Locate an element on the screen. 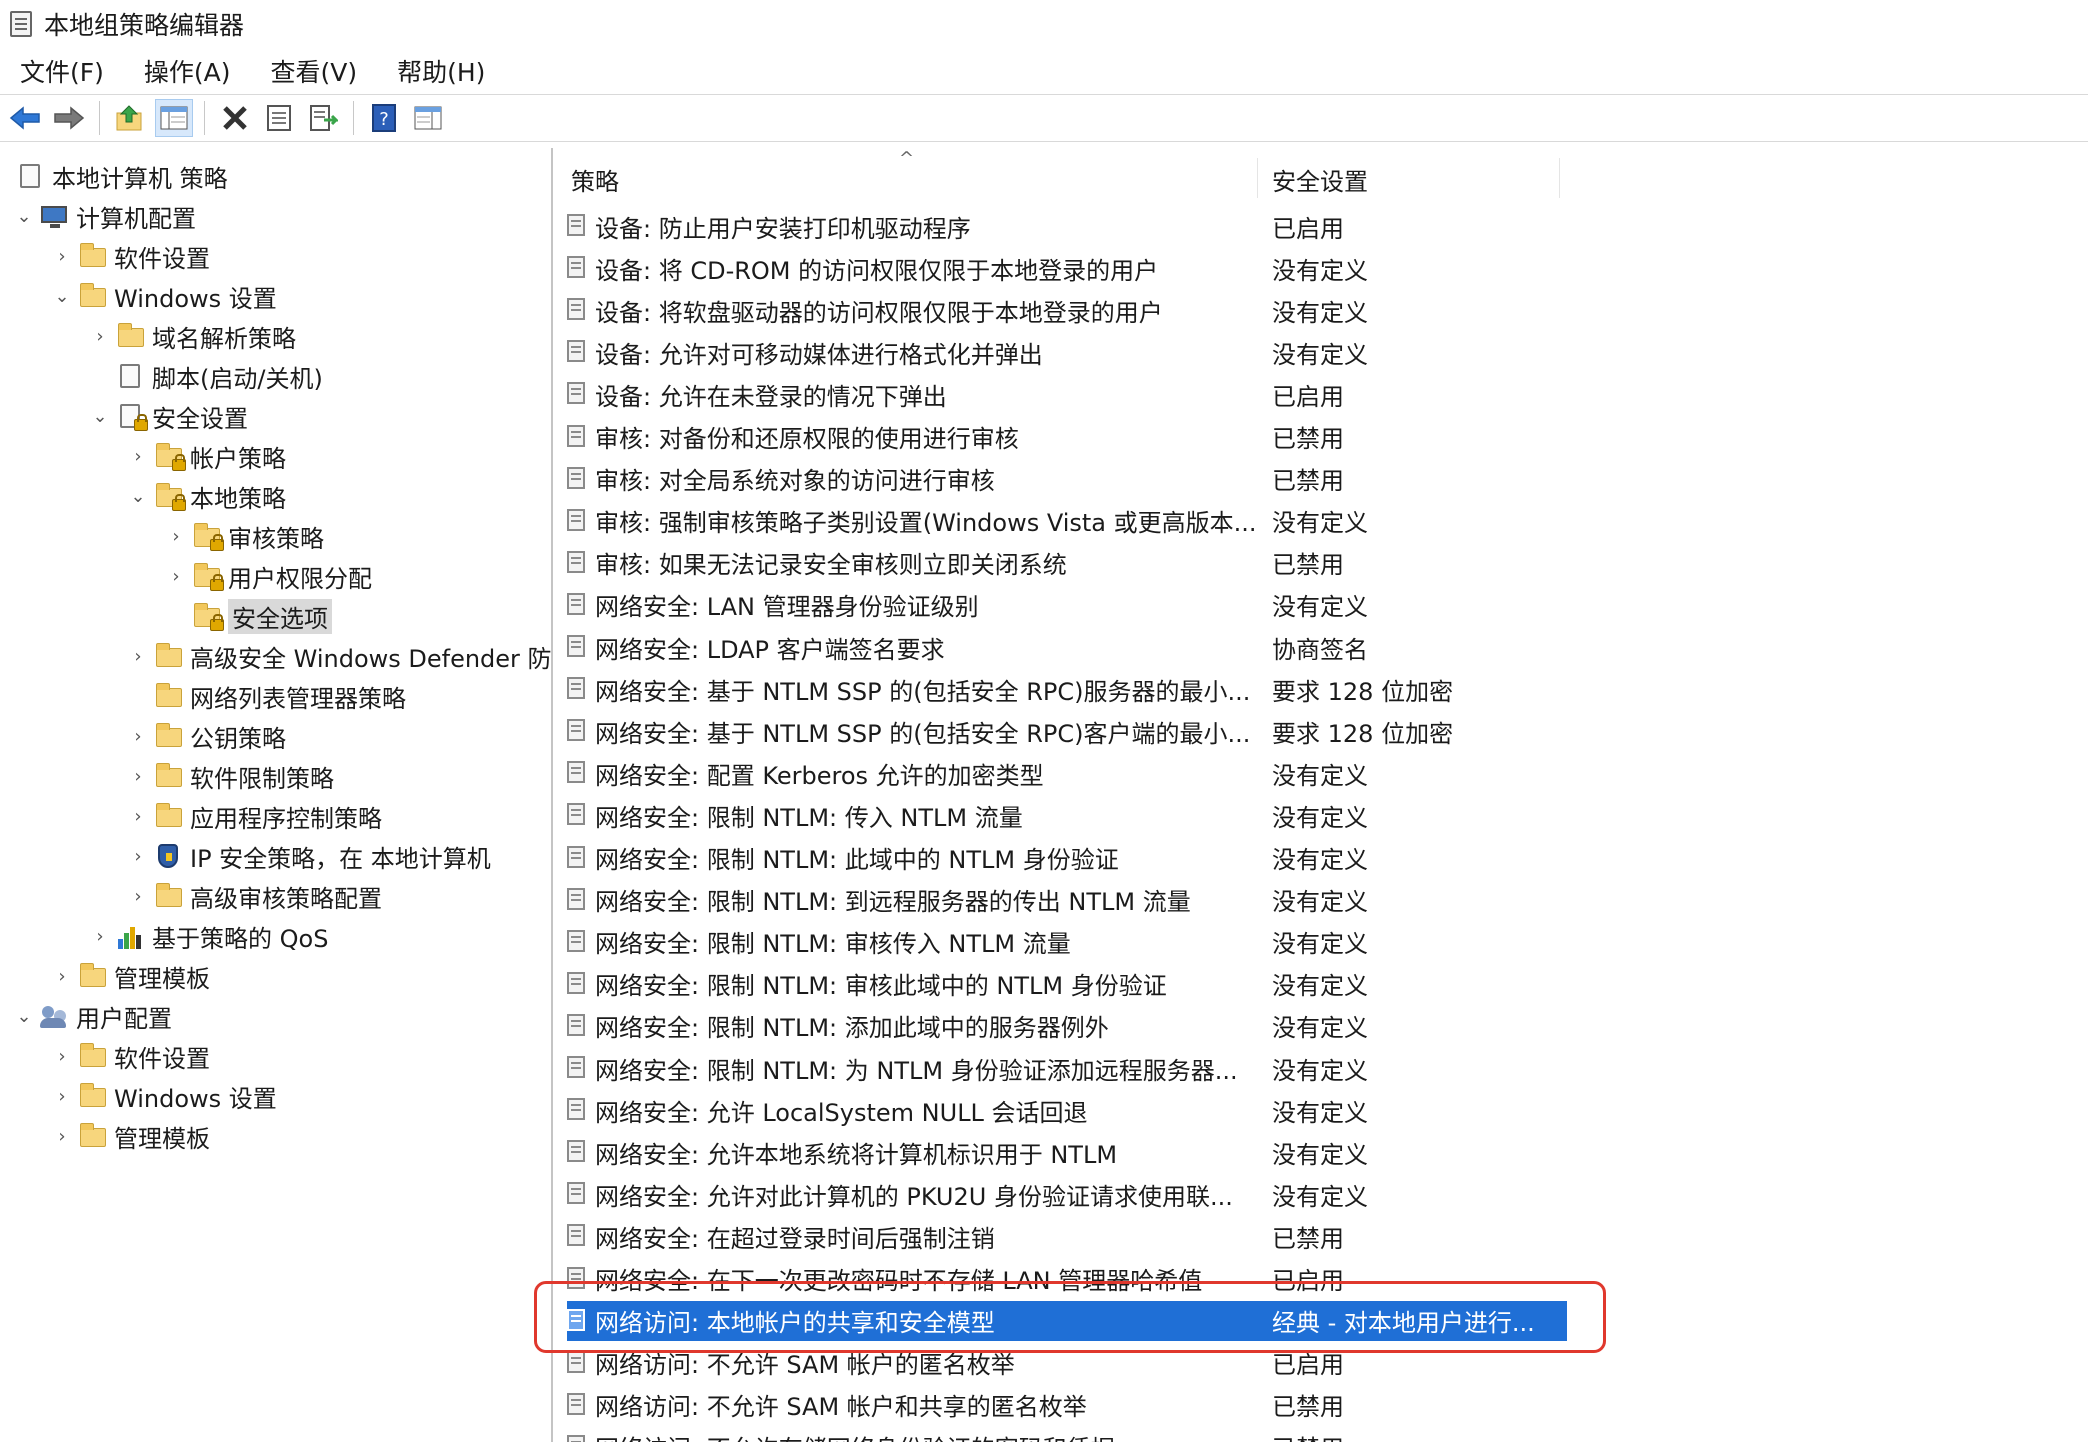 Image resolution: width=2088 pixels, height=1442 pixels. help-button: ? is located at coordinates (384, 118).